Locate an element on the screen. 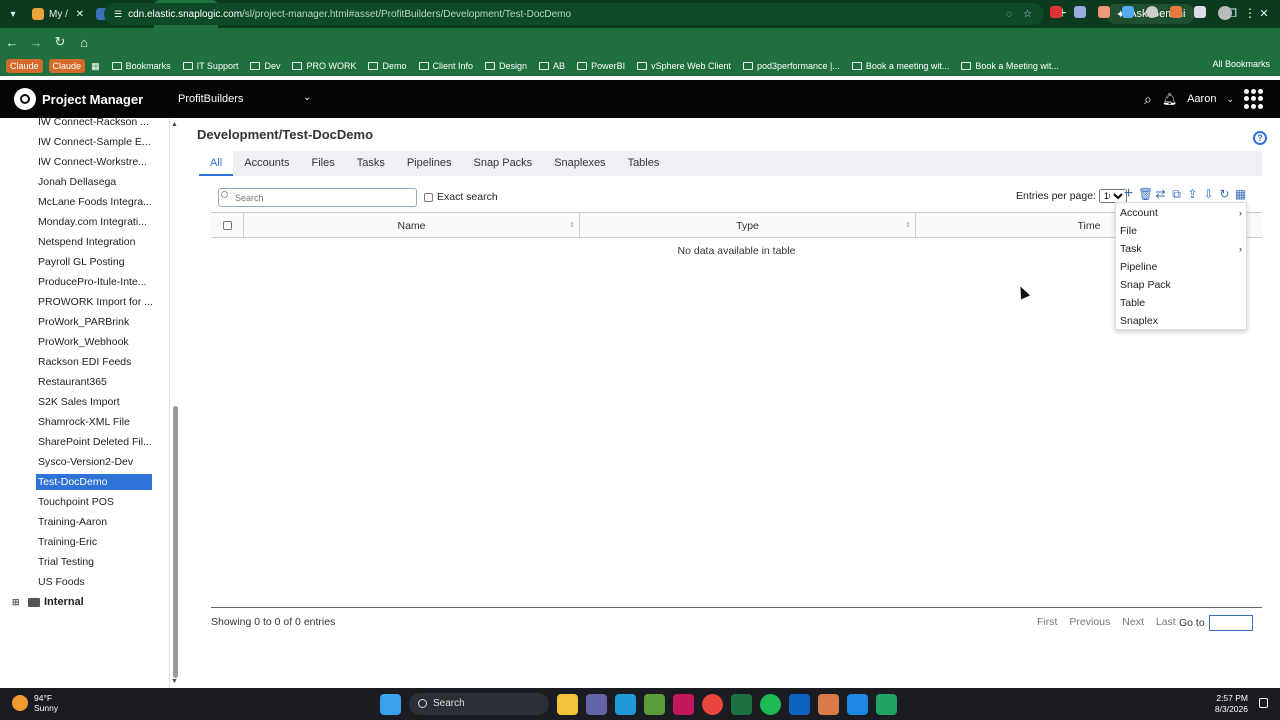  tab-snap-packs: Snap Packs is located at coordinates (502, 163).